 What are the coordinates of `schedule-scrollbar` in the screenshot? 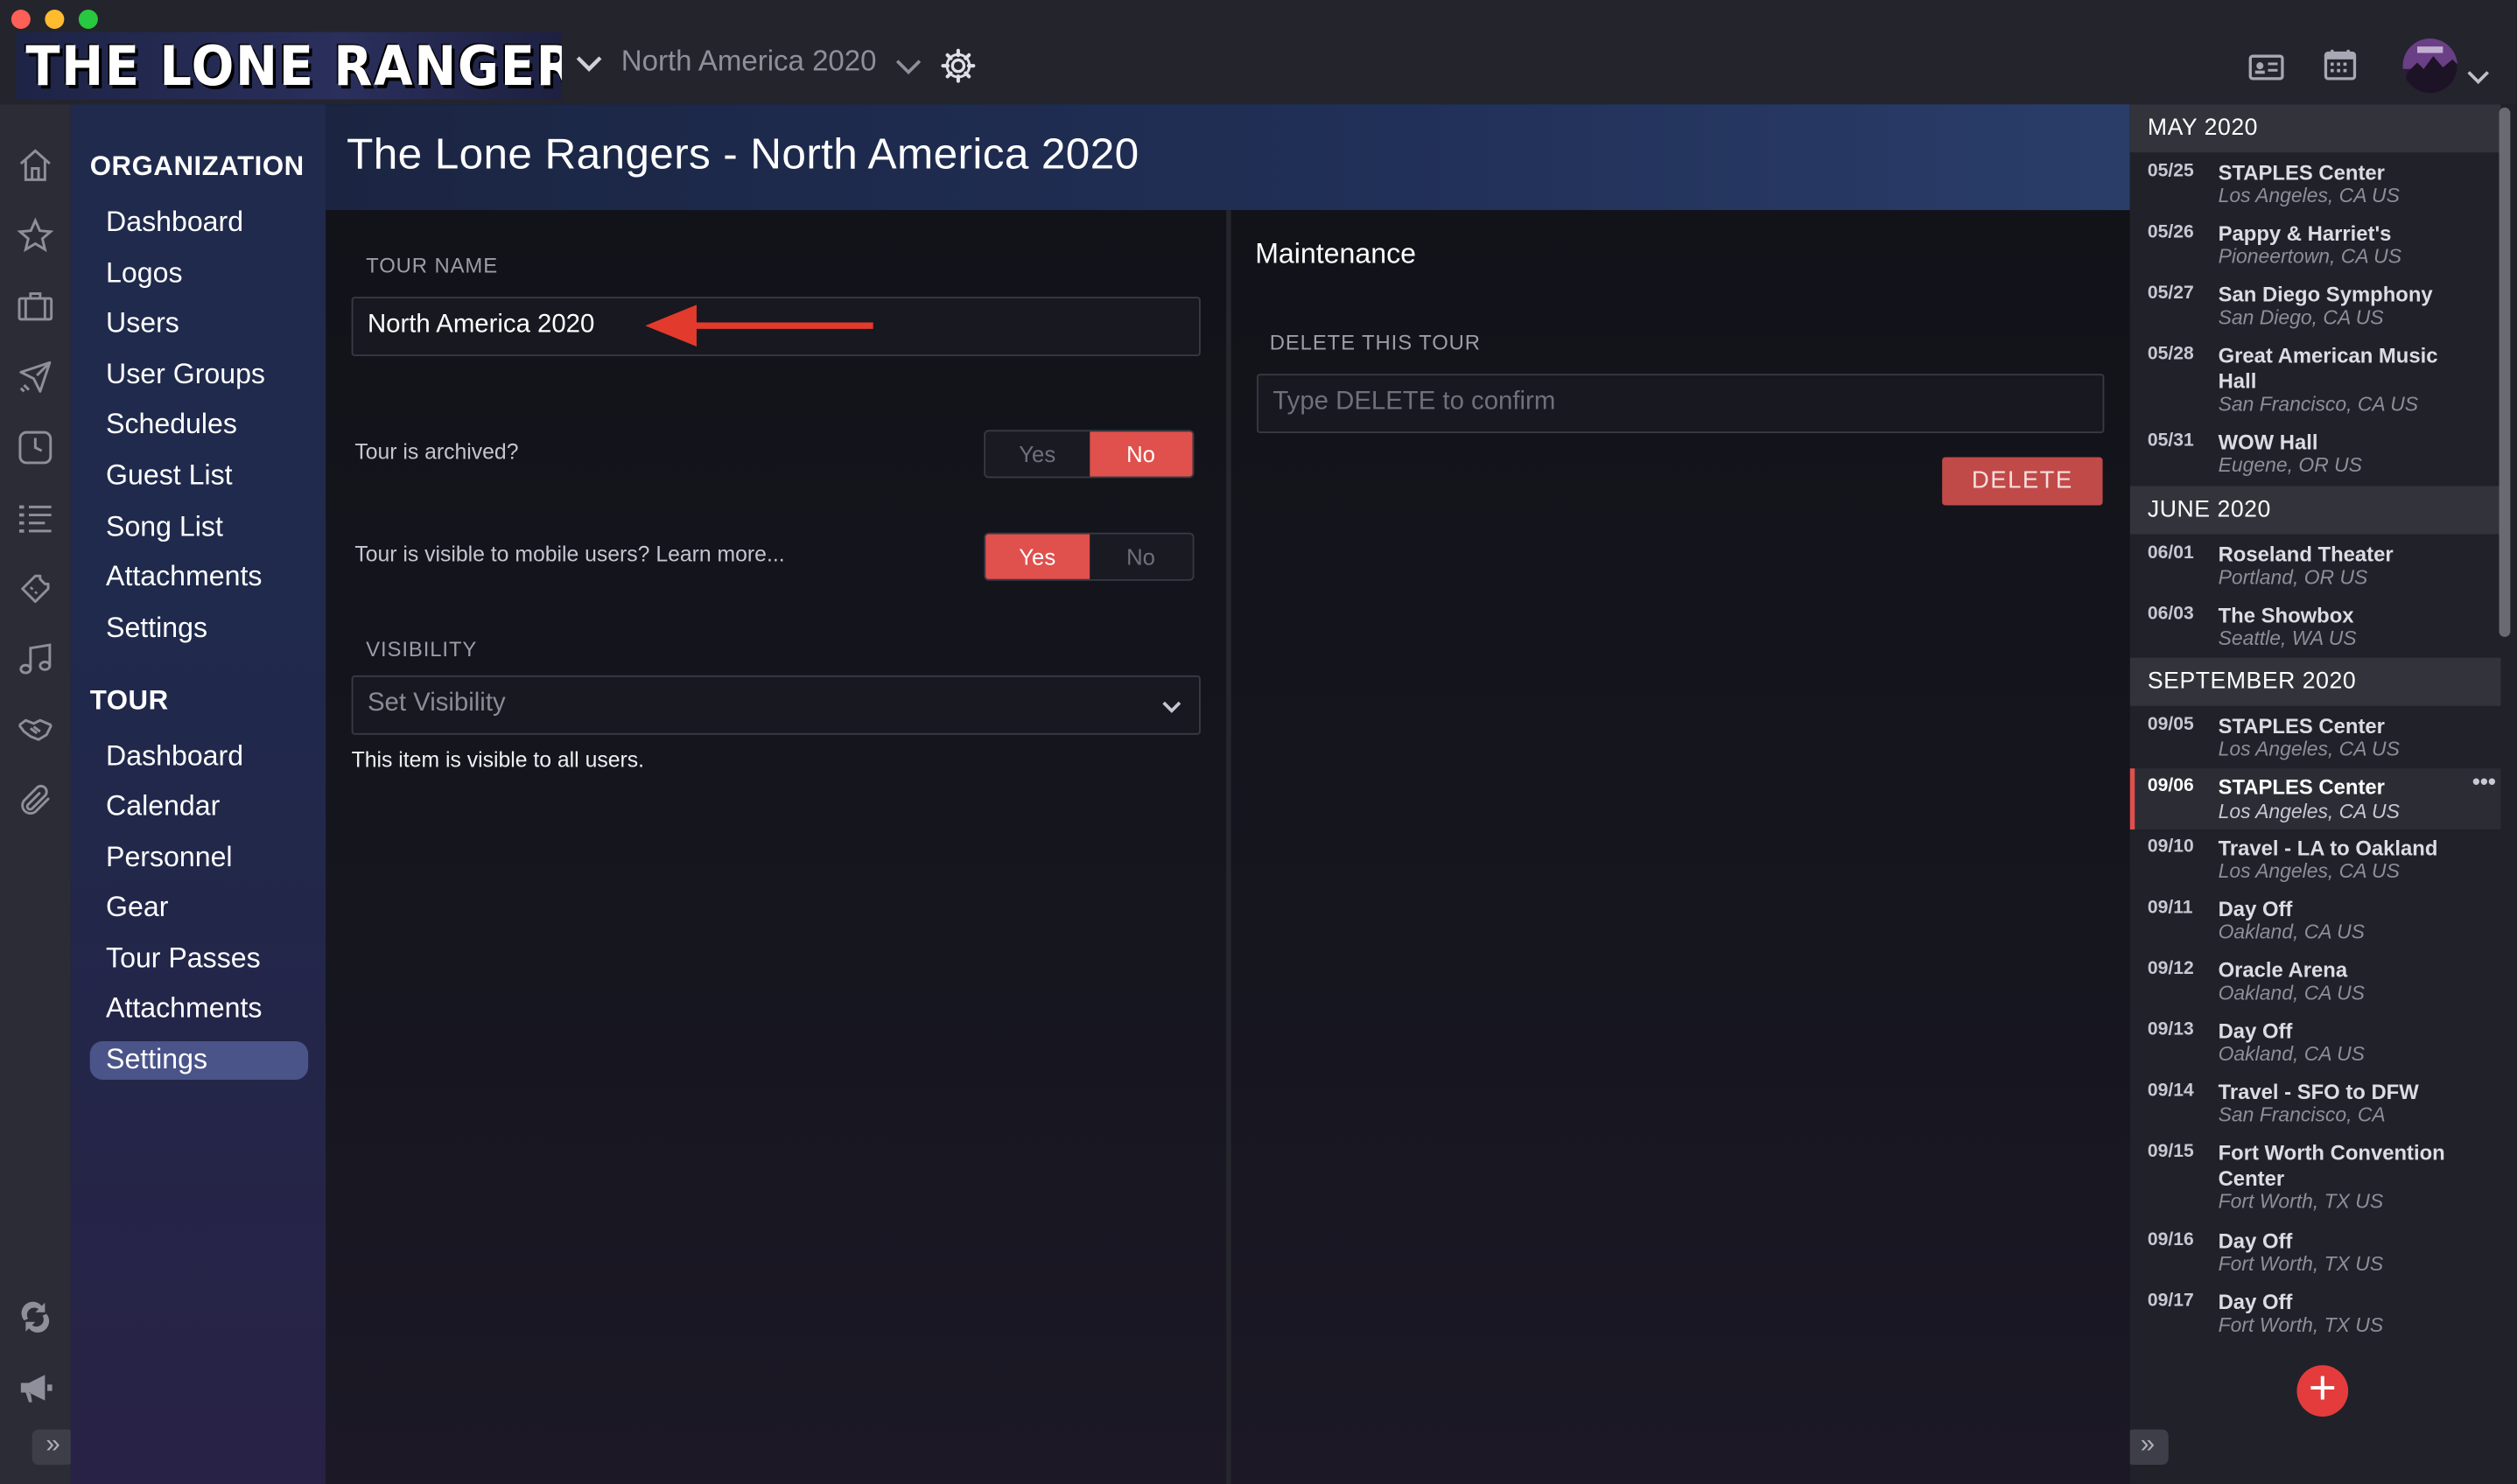 It's located at (2505, 372).